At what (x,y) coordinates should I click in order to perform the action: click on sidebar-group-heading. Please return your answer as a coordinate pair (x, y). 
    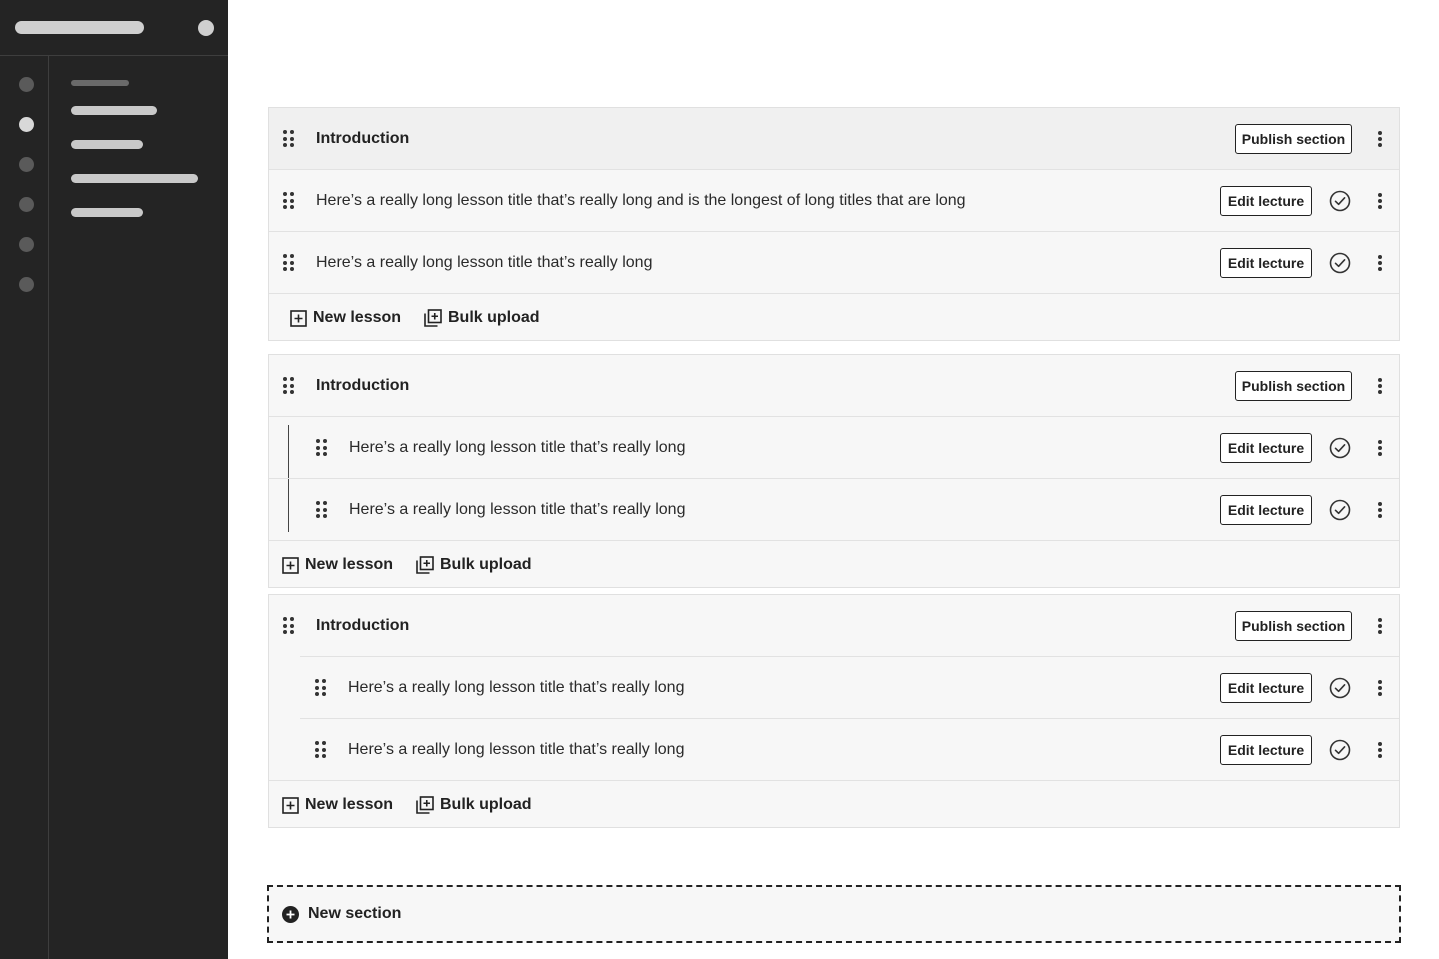
    Looking at the image, I should click on (100, 83).